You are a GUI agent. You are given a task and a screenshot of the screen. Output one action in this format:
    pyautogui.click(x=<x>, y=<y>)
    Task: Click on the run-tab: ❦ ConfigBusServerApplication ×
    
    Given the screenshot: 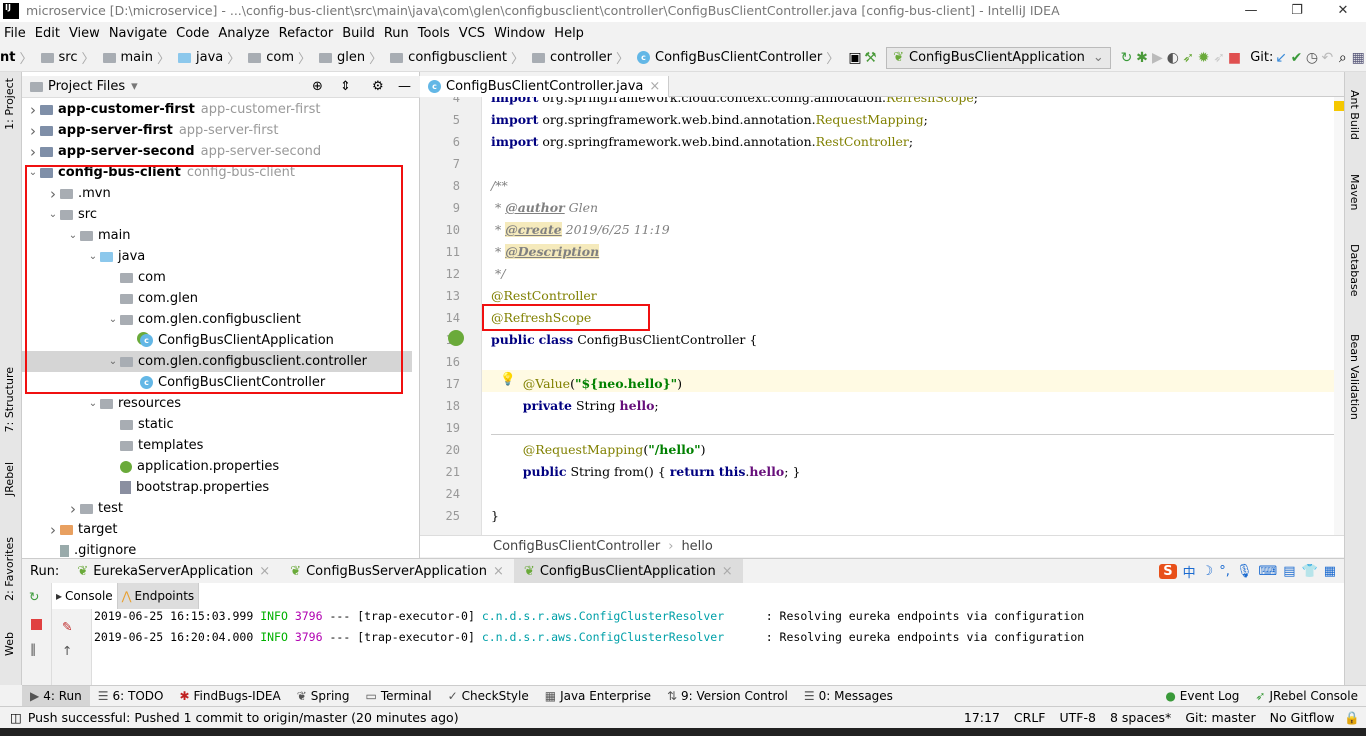 What is the action you would take?
    pyautogui.click(x=397, y=571)
    